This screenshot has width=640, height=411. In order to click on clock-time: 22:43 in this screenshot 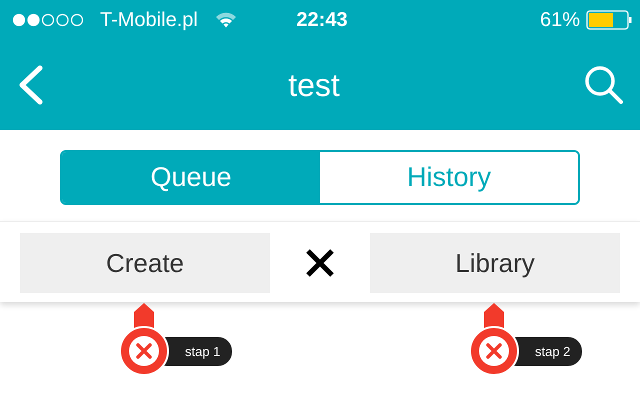, I will do `click(322, 20)`.